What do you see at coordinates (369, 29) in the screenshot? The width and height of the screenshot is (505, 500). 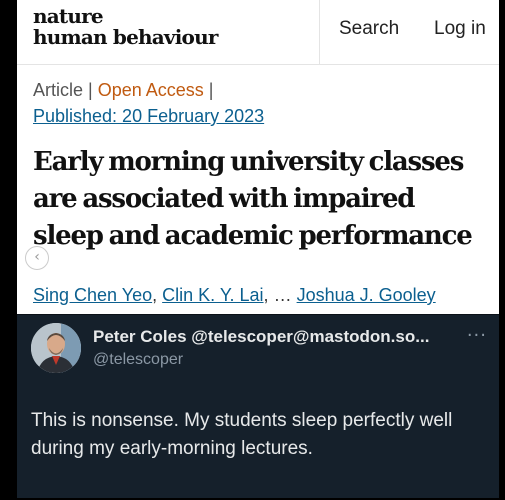 I see `search-link: Search` at bounding box center [369, 29].